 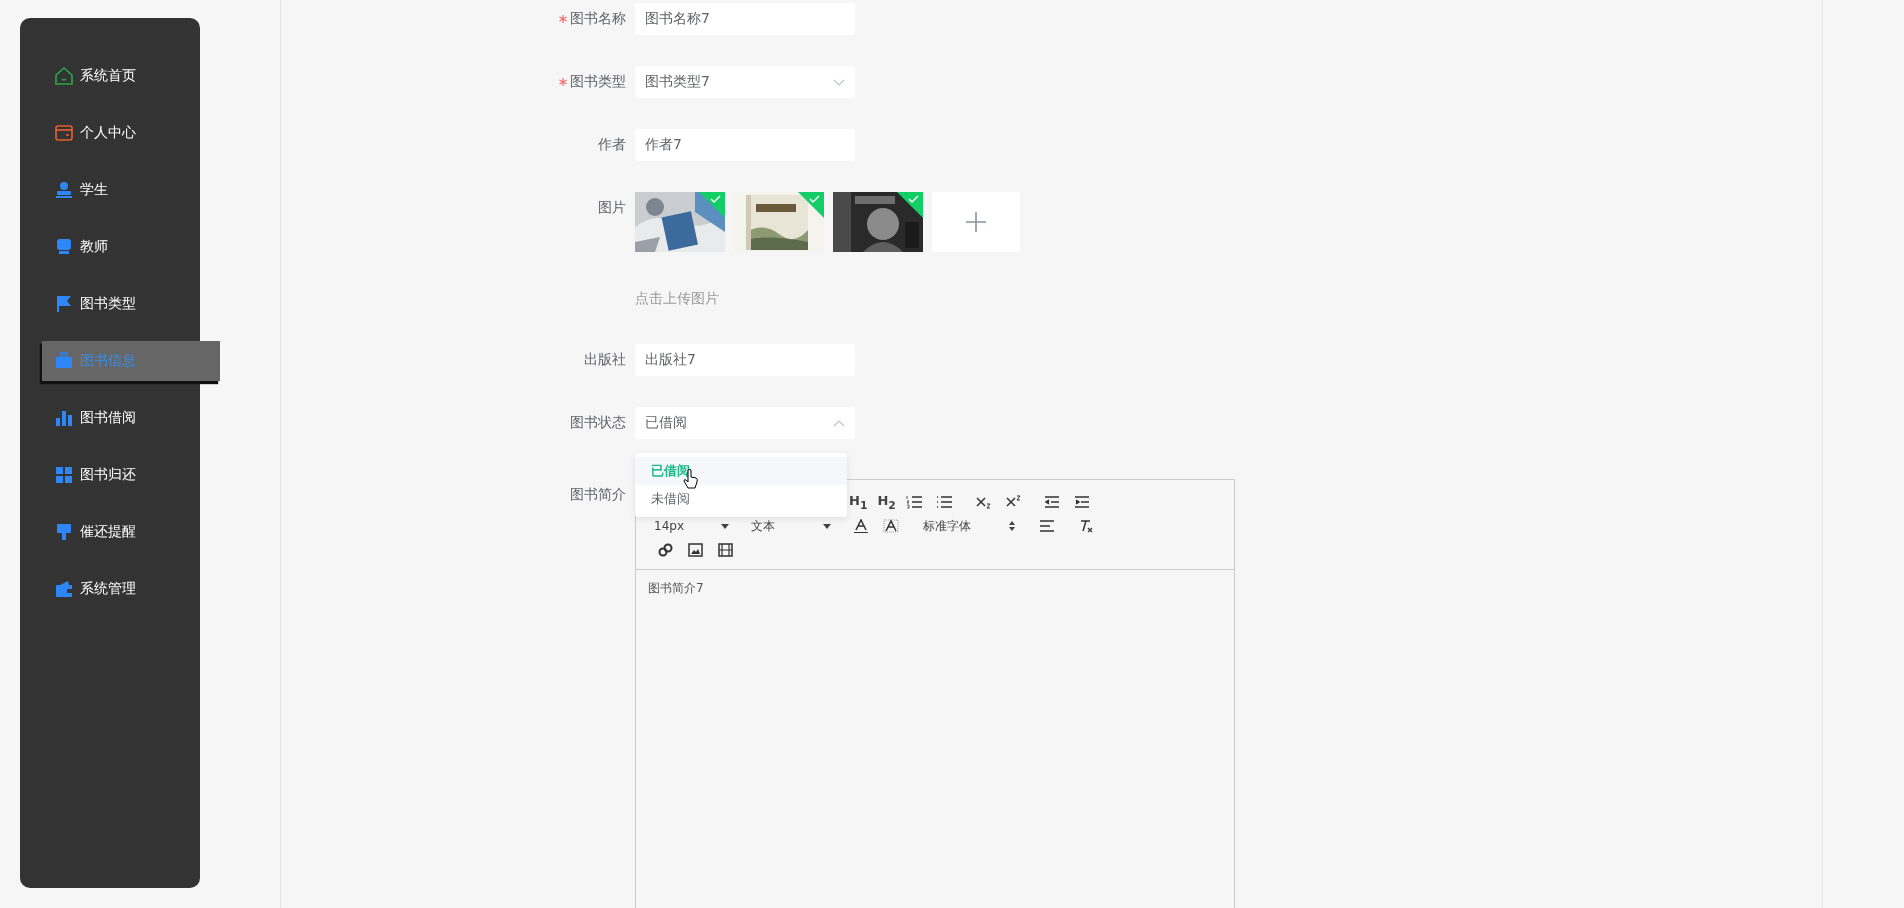 What do you see at coordinates (64, 190) in the screenshot?
I see `person-icon` at bounding box center [64, 190].